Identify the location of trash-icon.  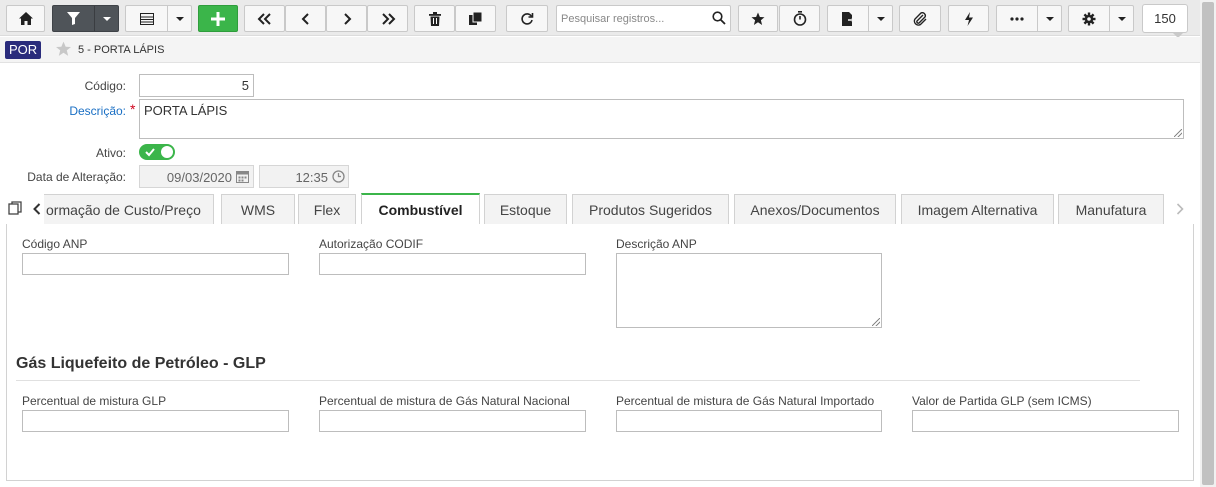
(434, 18).